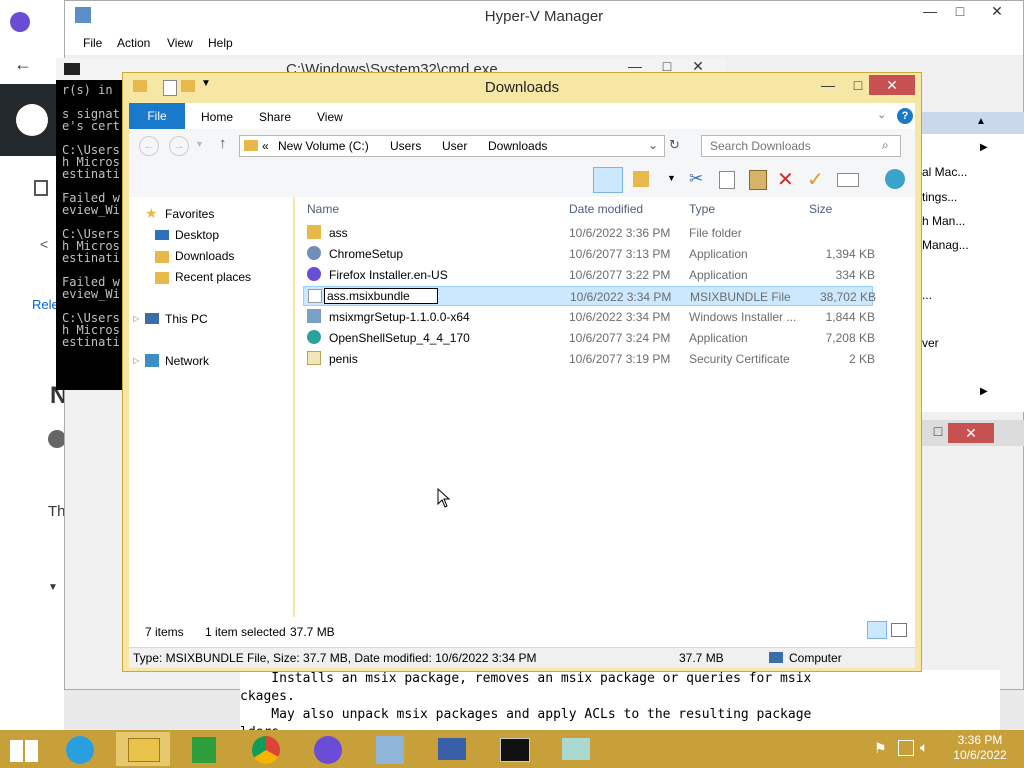 This screenshot has width=1024, height=768. I want to click on checkmark-icon: ✓, so click(815, 179).